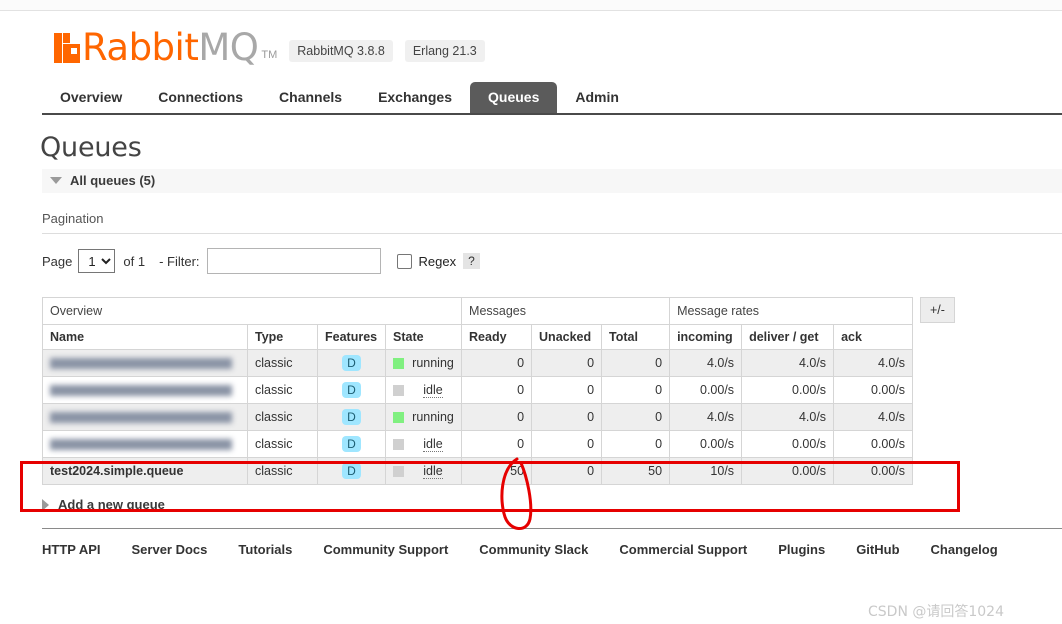 The height and width of the screenshot is (624, 1062). Describe the element at coordinates (706, 337) in the screenshot. I see `column-header-incoming: incoming` at that location.